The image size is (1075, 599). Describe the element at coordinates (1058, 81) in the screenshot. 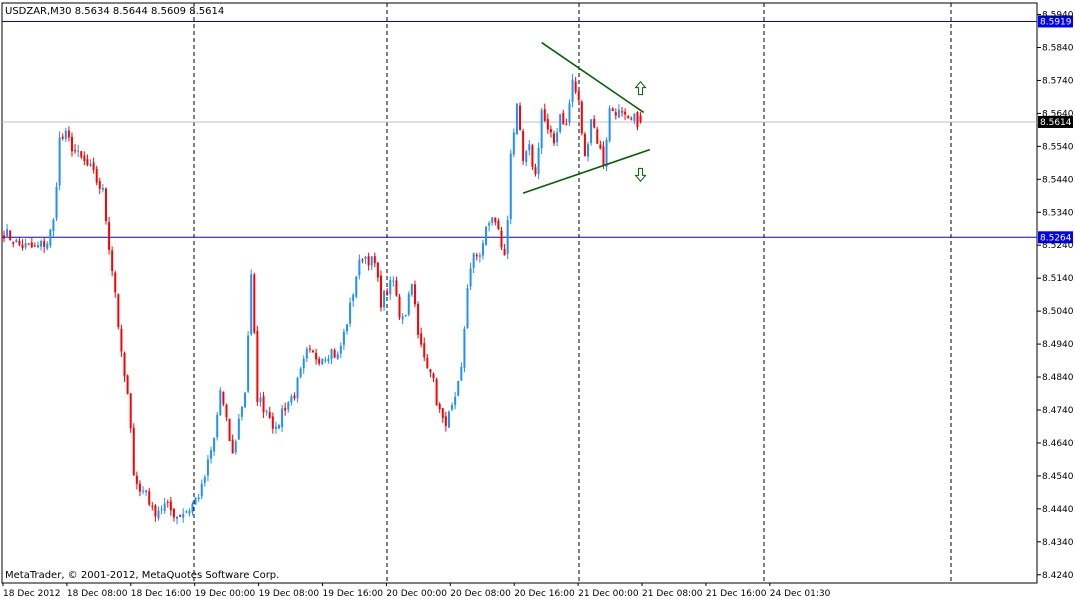

I see `y-tick-label: 8.5740` at that location.